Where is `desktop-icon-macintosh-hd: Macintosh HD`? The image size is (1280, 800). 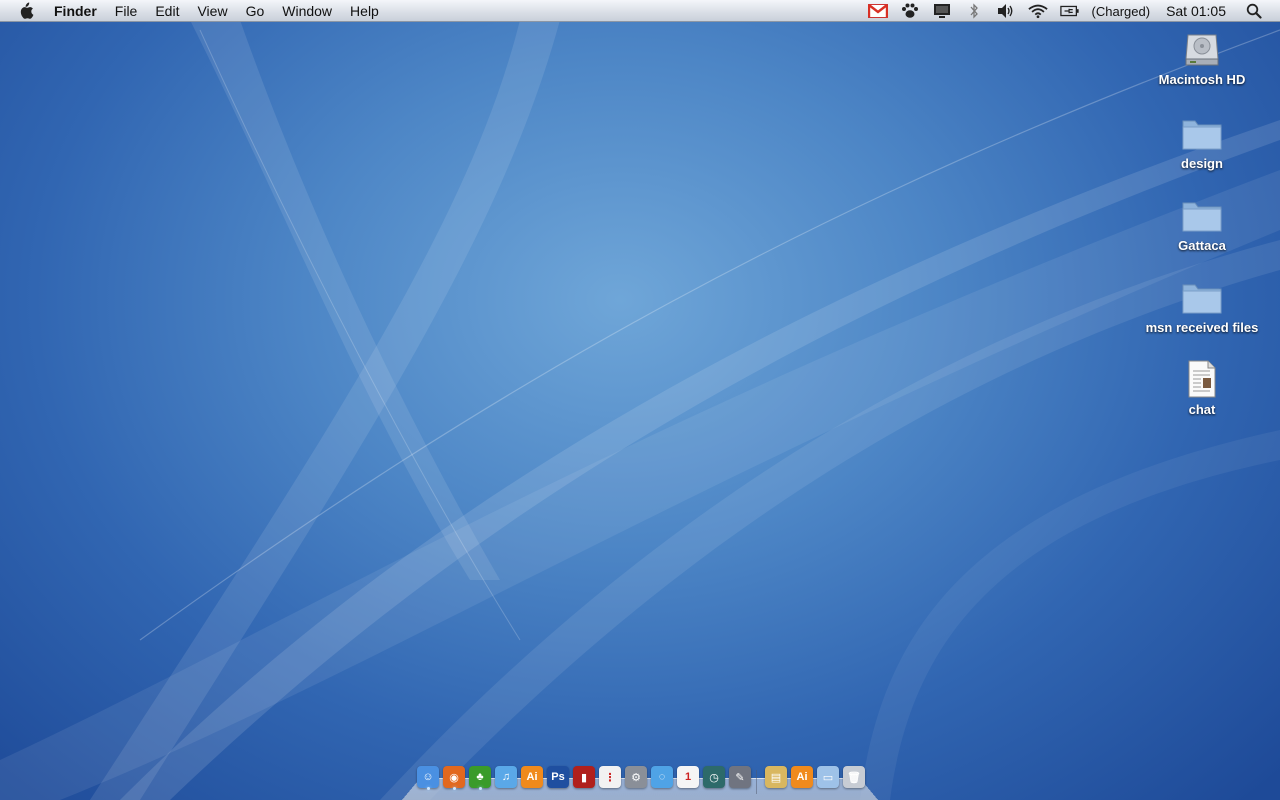
desktop-icon-macintosh-hd: Macintosh HD is located at coordinates (1202, 57).